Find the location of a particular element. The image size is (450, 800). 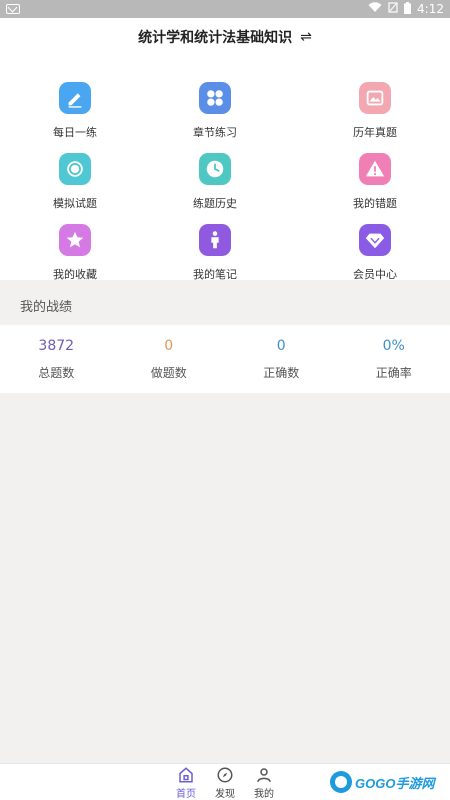

stats-row: 3872 总题数 0 做题数 0 正确数 0% 正确率 is located at coordinates (225, 359).